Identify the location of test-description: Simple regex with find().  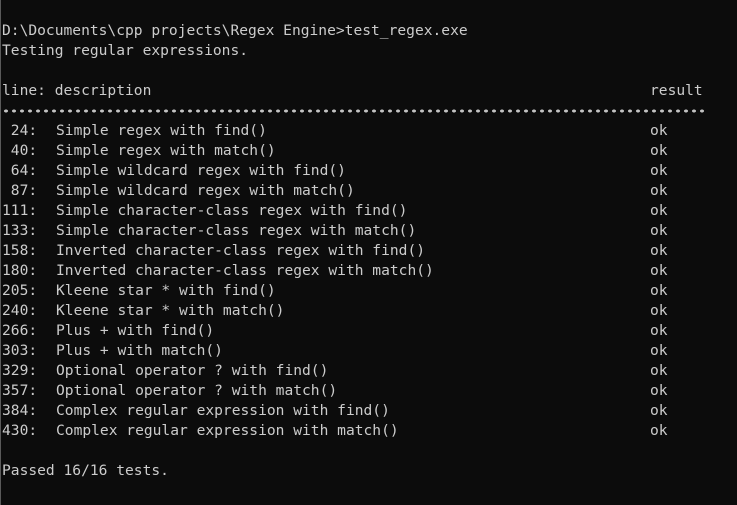
(161, 130).